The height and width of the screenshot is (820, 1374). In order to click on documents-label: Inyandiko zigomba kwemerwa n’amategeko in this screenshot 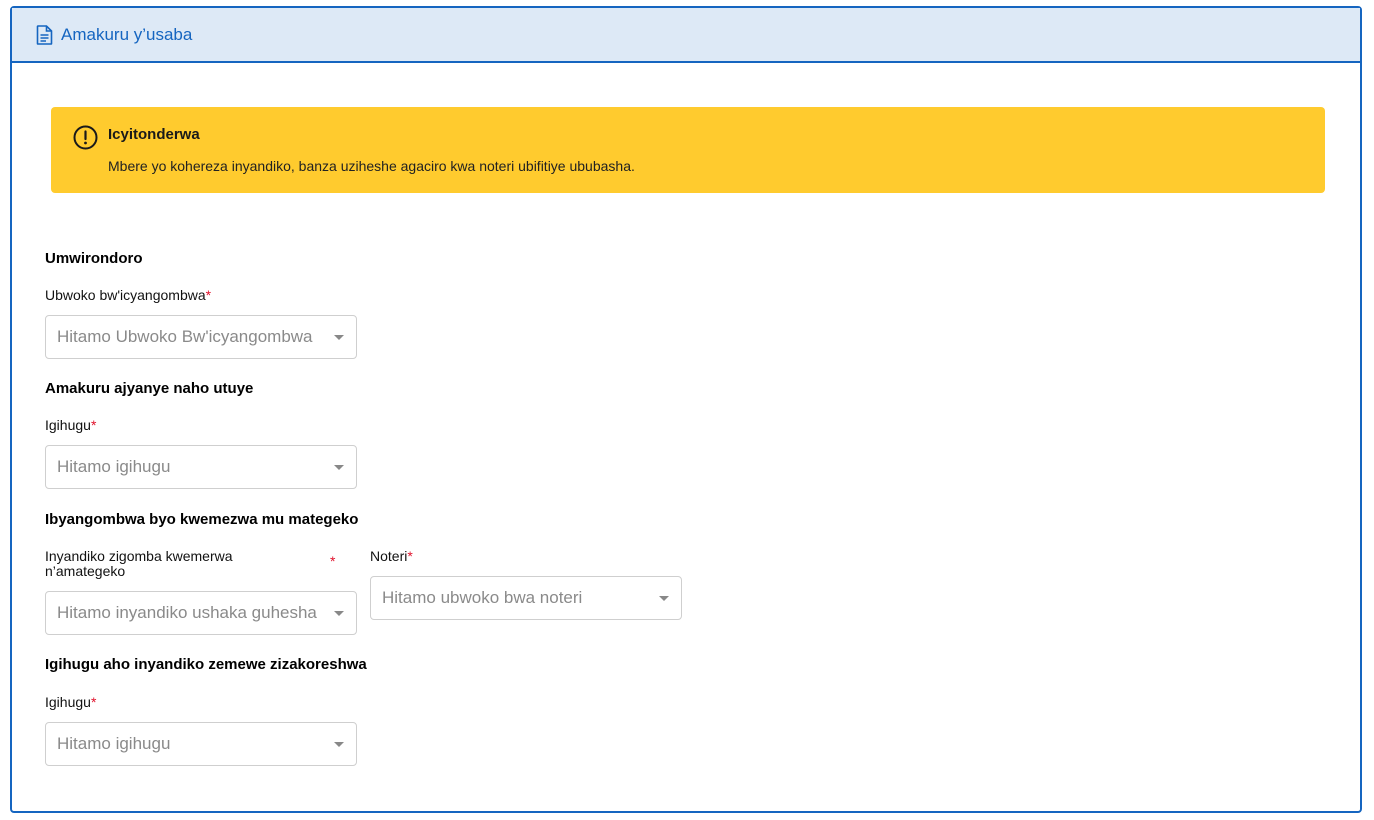, I will do `click(139, 563)`.